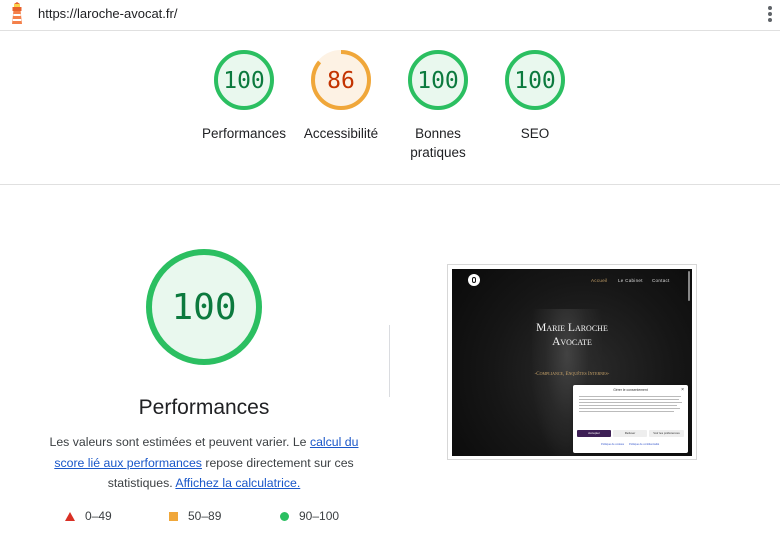 This screenshot has height=555, width=780. What do you see at coordinates (630, 390) in the screenshot?
I see `consent-title: Gérer le consentement` at bounding box center [630, 390].